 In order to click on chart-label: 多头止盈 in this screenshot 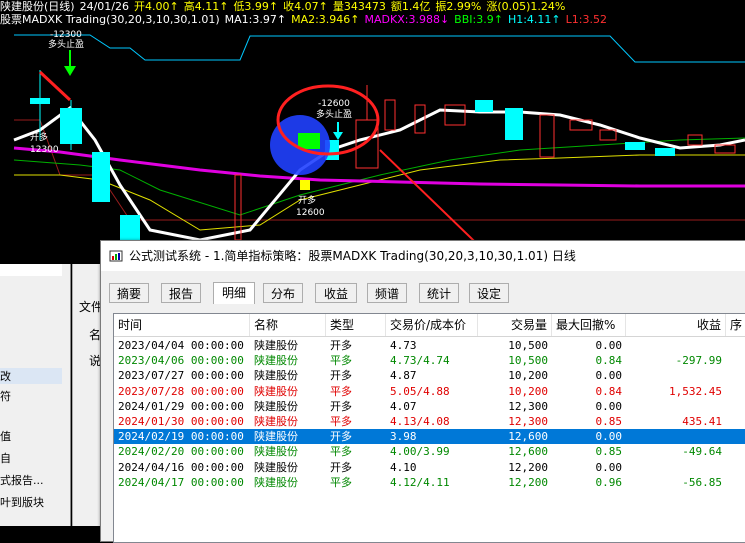, I will do `click(334, 115)`.